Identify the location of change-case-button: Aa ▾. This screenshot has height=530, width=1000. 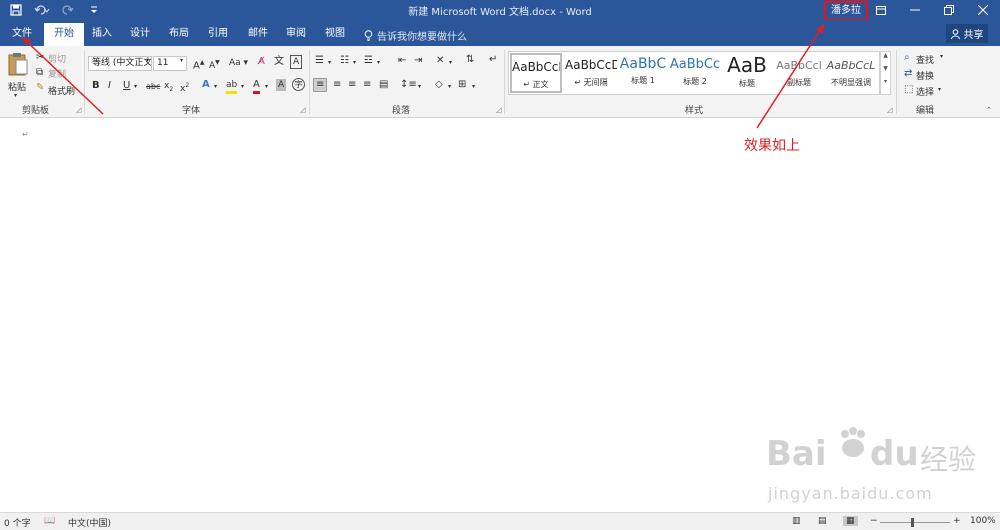
(238, 63).